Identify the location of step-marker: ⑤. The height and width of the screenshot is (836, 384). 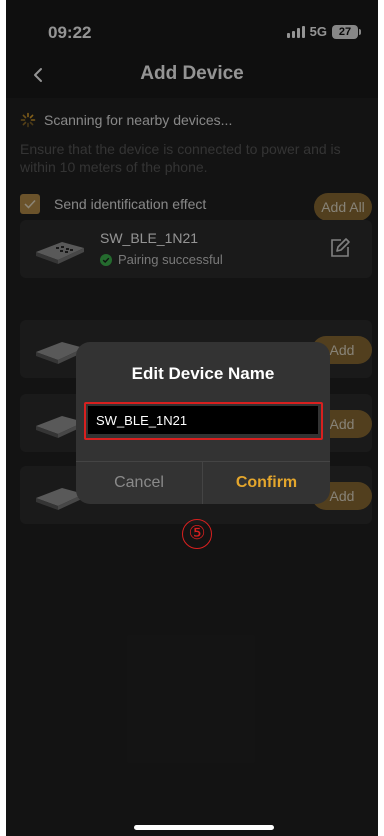
(197, 534).